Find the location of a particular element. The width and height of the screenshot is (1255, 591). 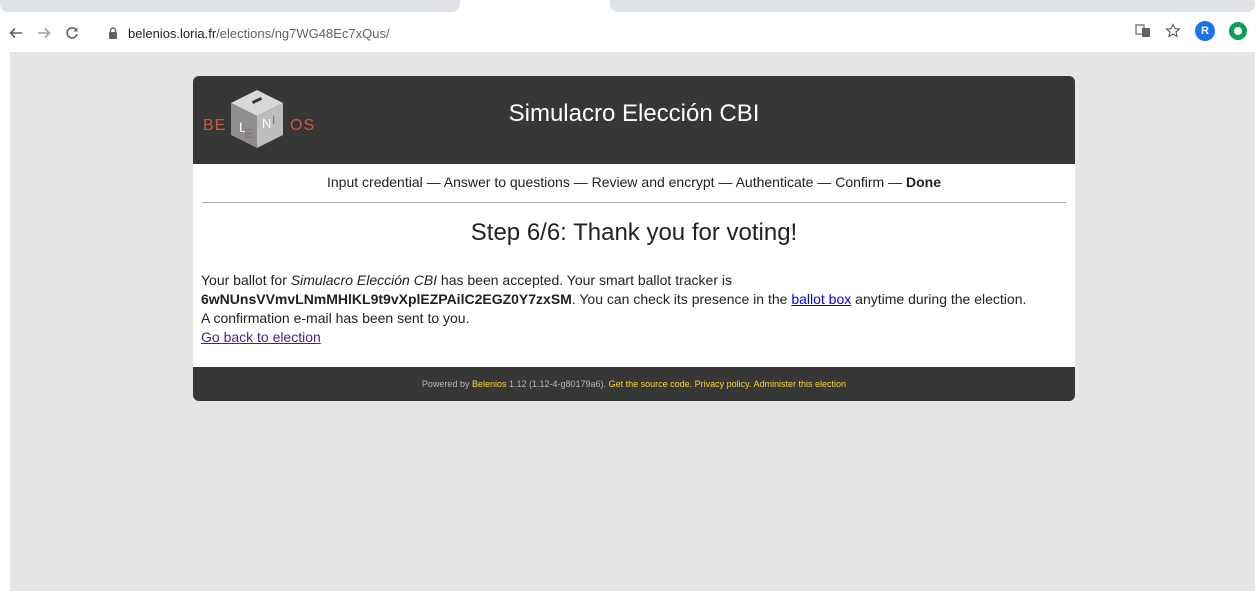

translate-icon is located at coordinates (1143, 31).